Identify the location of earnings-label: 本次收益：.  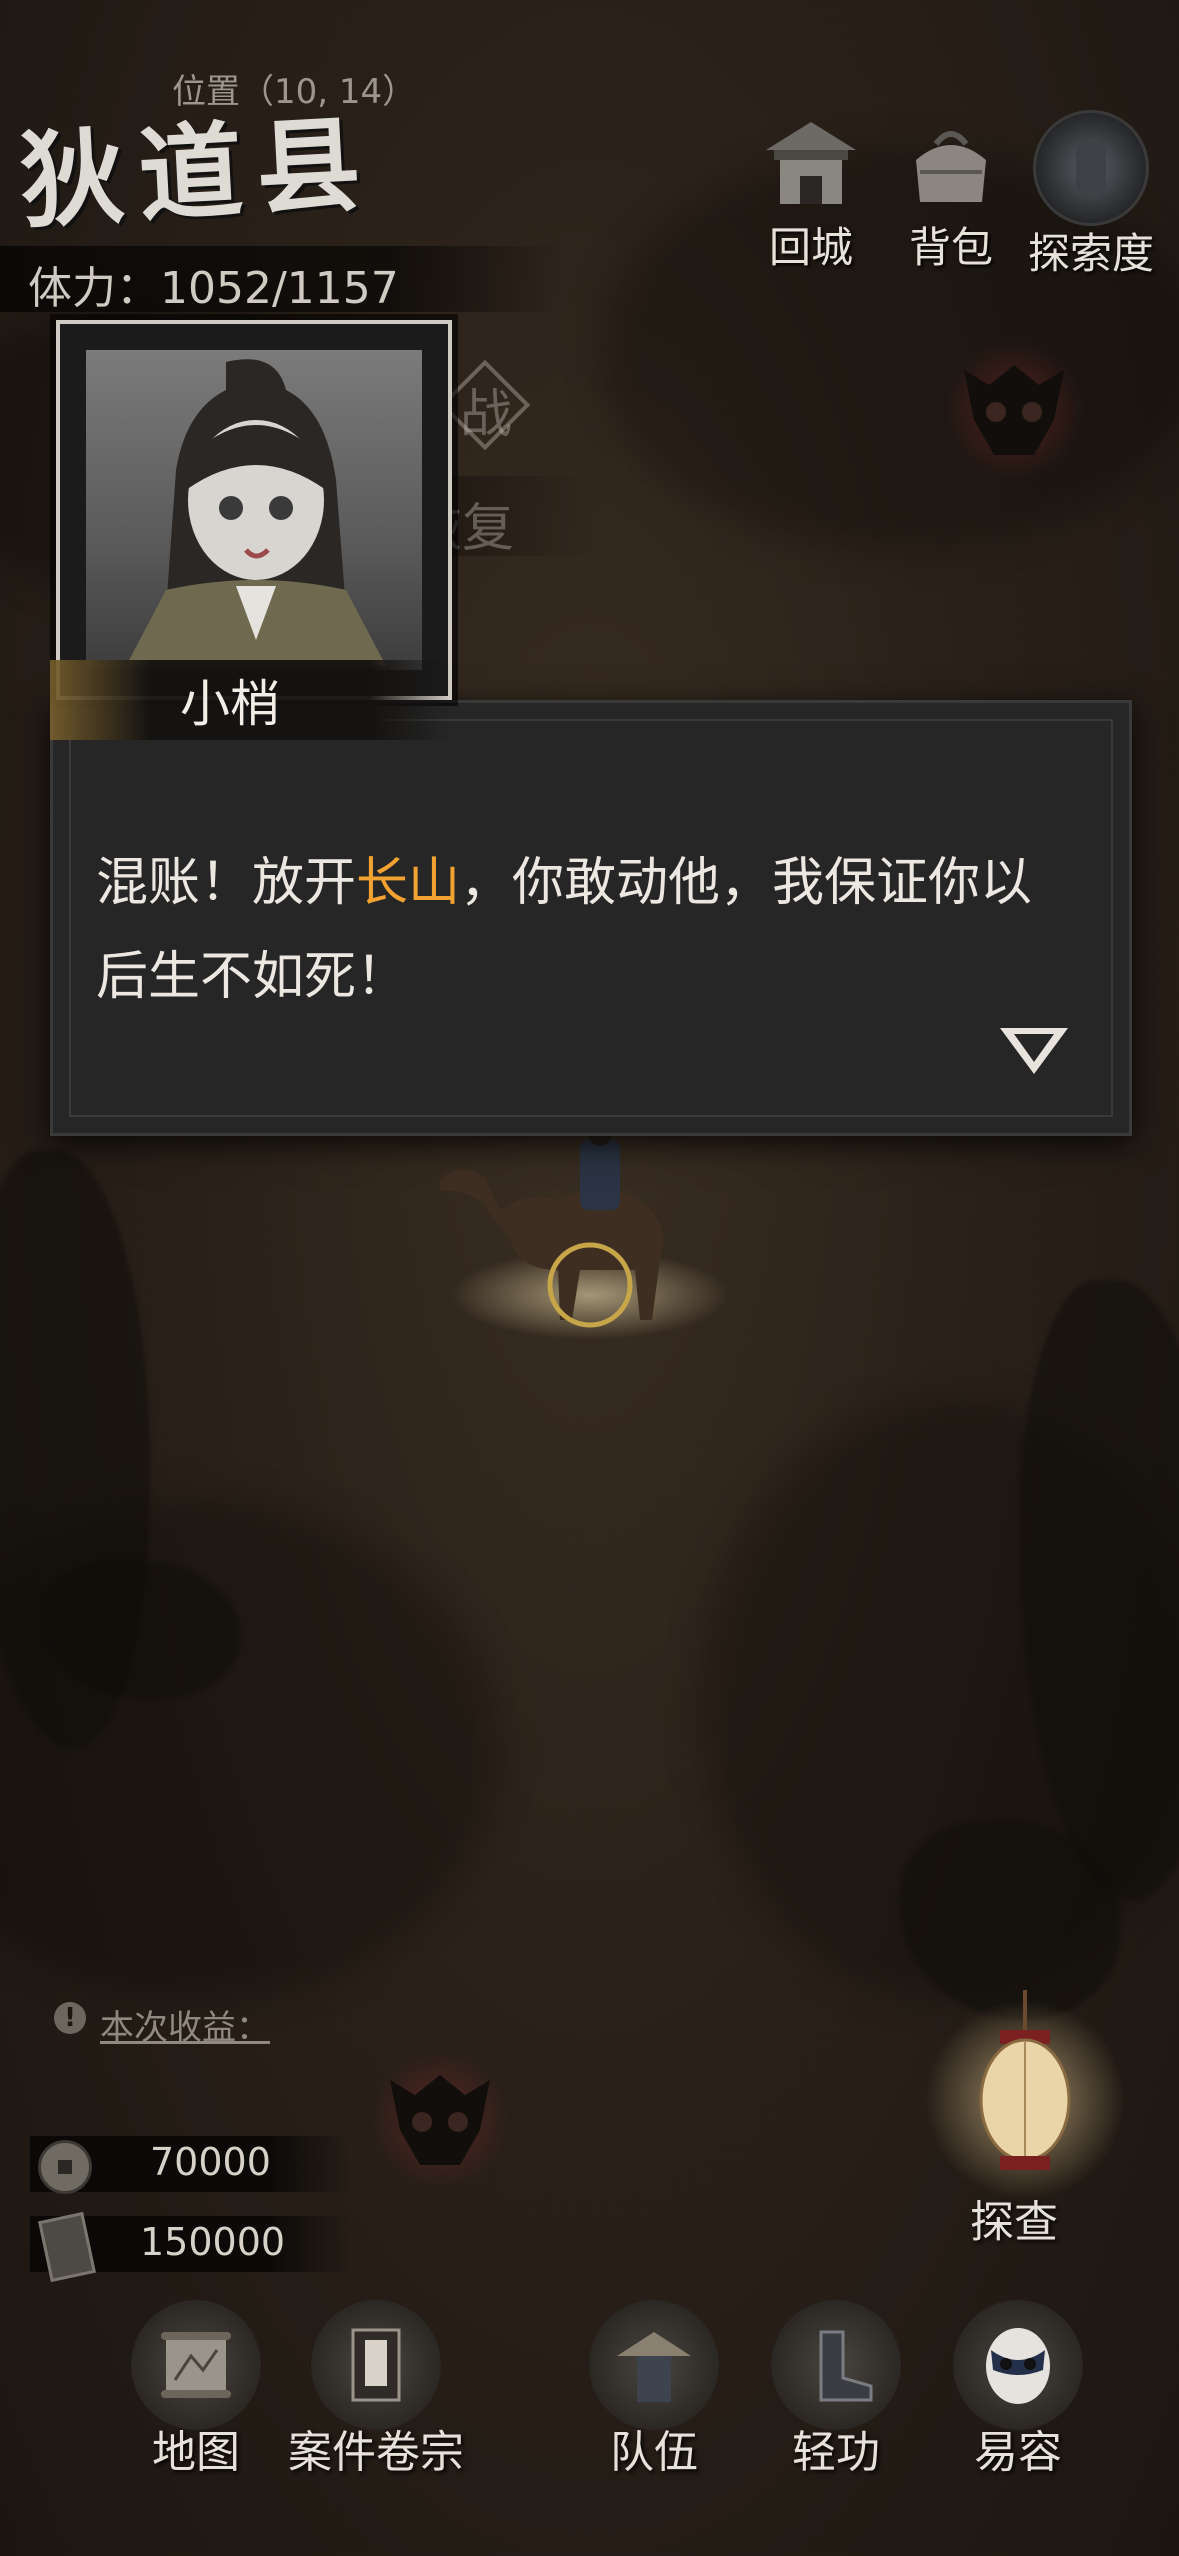
(185, 2024).